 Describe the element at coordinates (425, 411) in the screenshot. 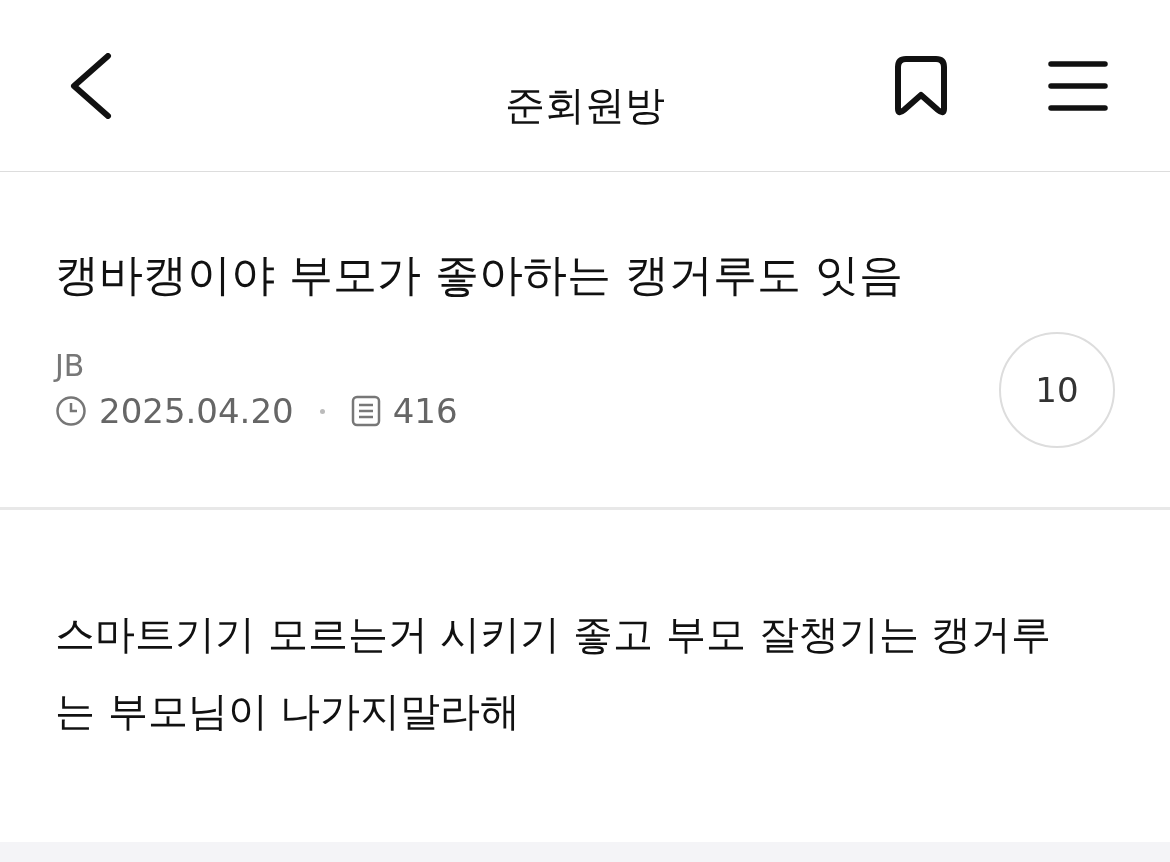

I see `view-count: 416` at that location.